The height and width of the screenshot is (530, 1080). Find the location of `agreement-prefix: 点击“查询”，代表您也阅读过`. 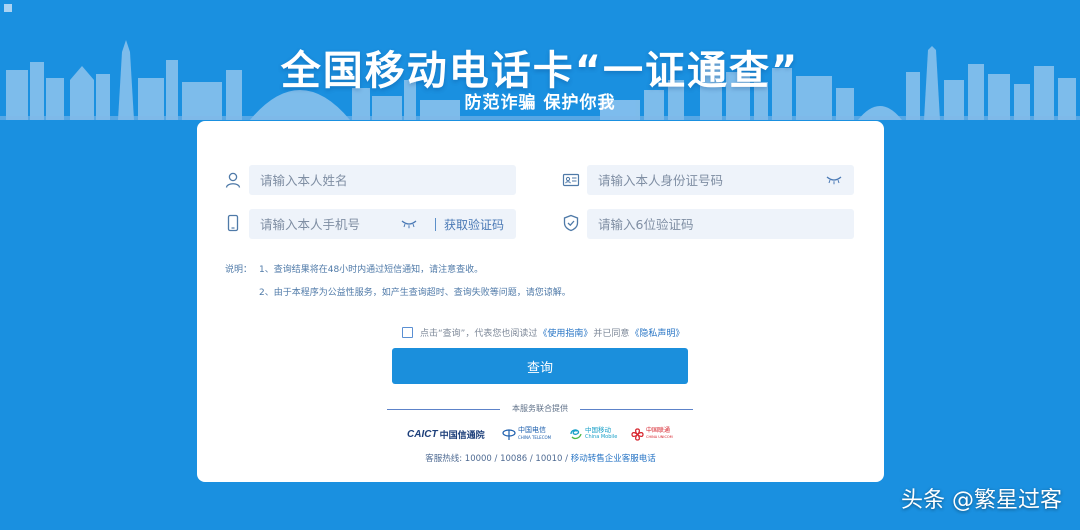

agreement-prefix: 点击“查询”，代表您也阅读过 is located at coordinates (479, 334).